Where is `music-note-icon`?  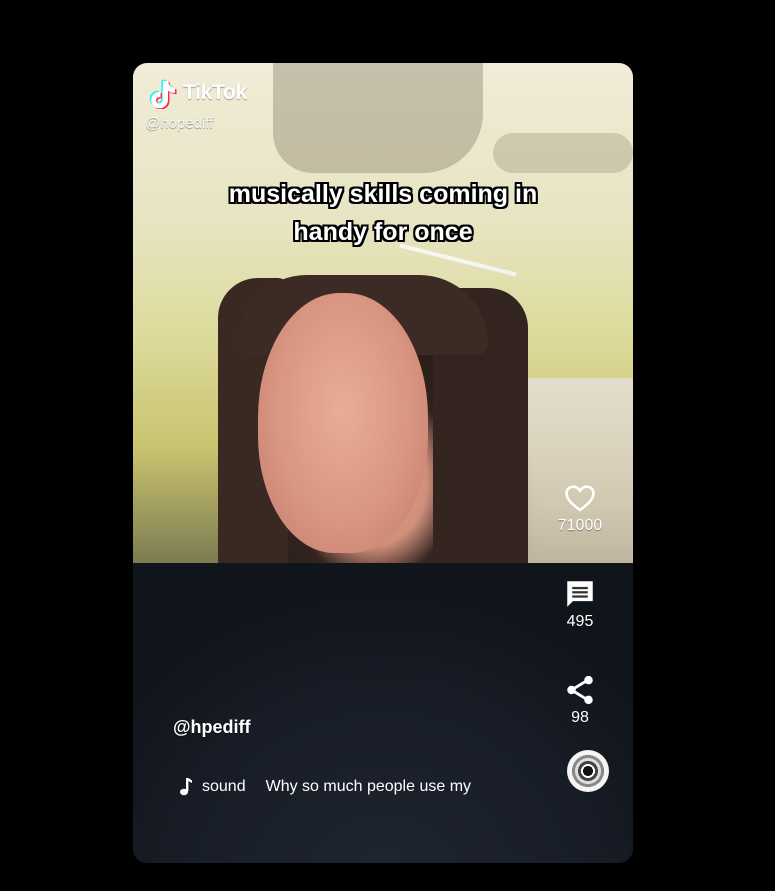 music-note-icon is located at coordinates (186, 787).